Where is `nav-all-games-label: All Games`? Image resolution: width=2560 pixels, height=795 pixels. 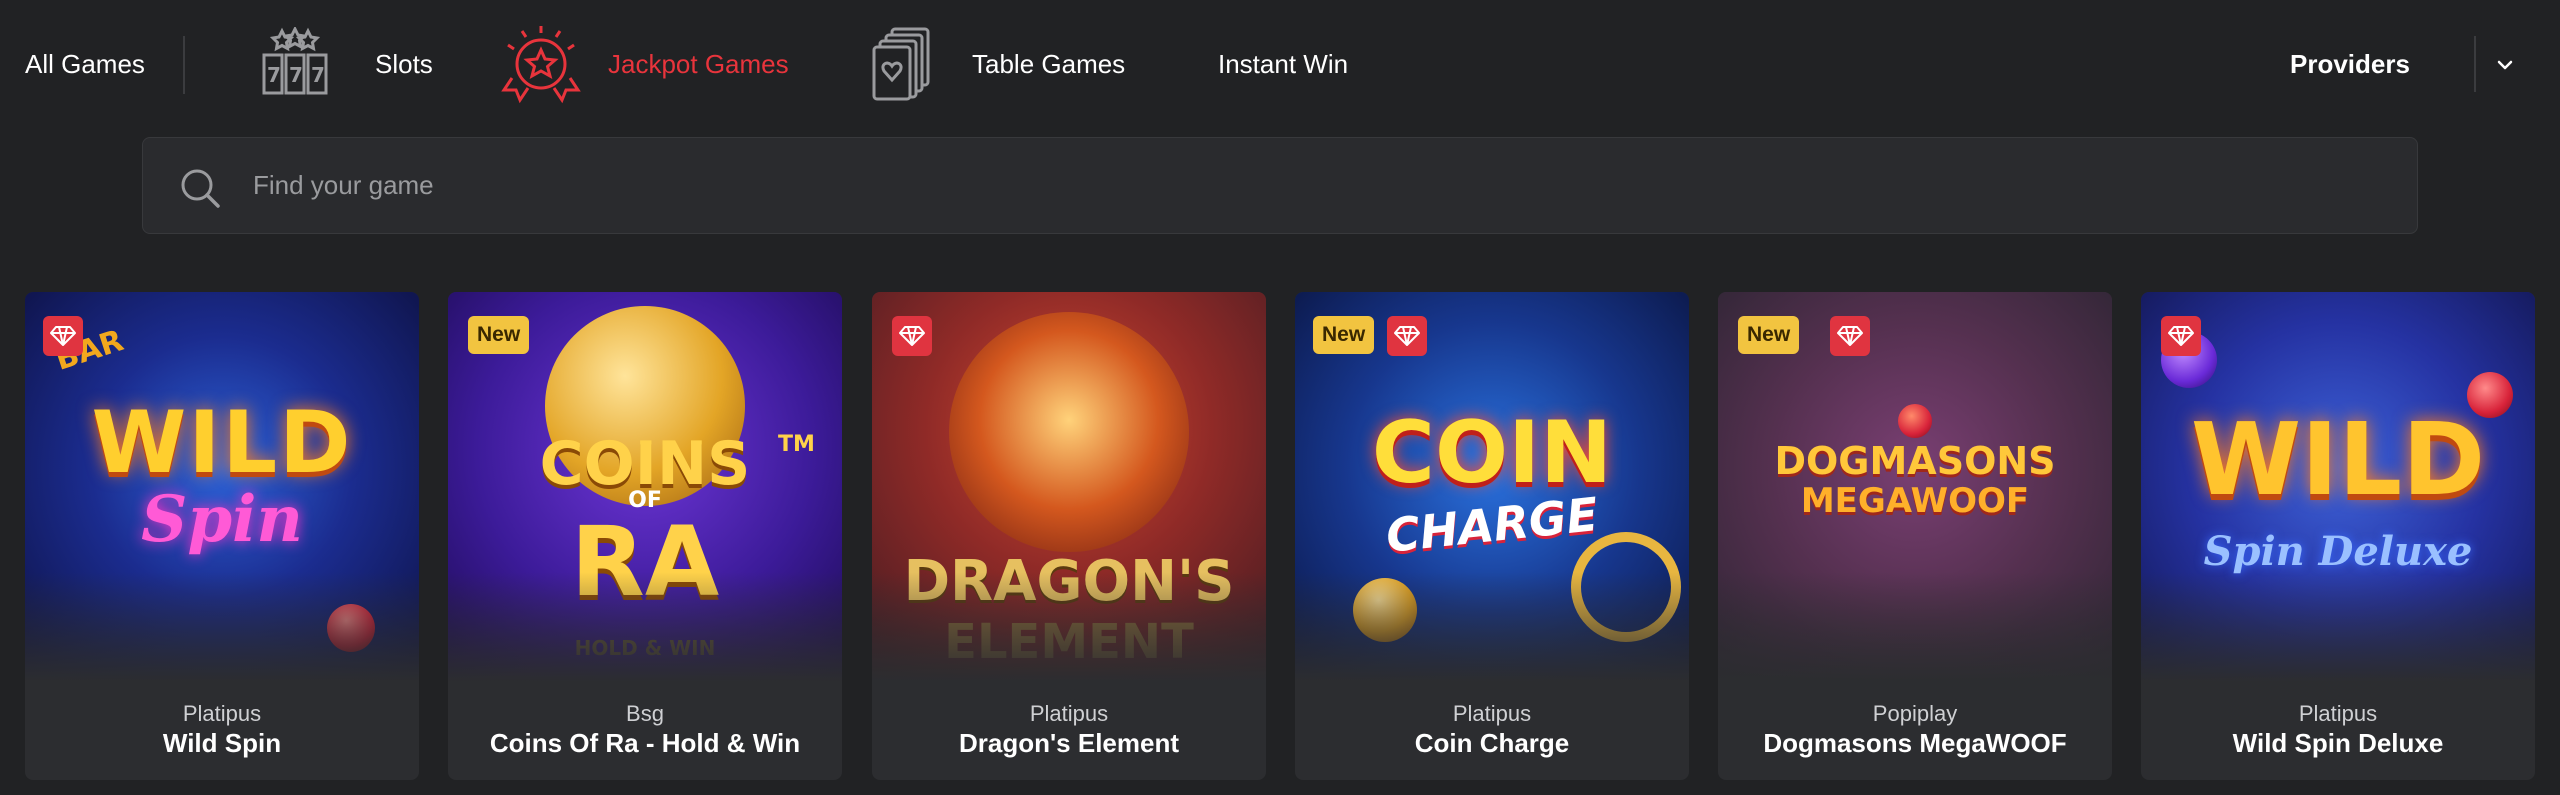
nav-all-games-label: All Games is located at coordinates (85, 63).